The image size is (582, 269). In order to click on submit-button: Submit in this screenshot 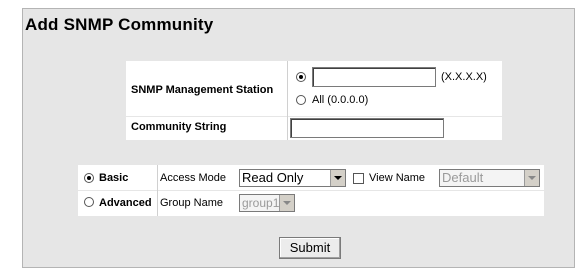, I will do `click(310, 248)`.